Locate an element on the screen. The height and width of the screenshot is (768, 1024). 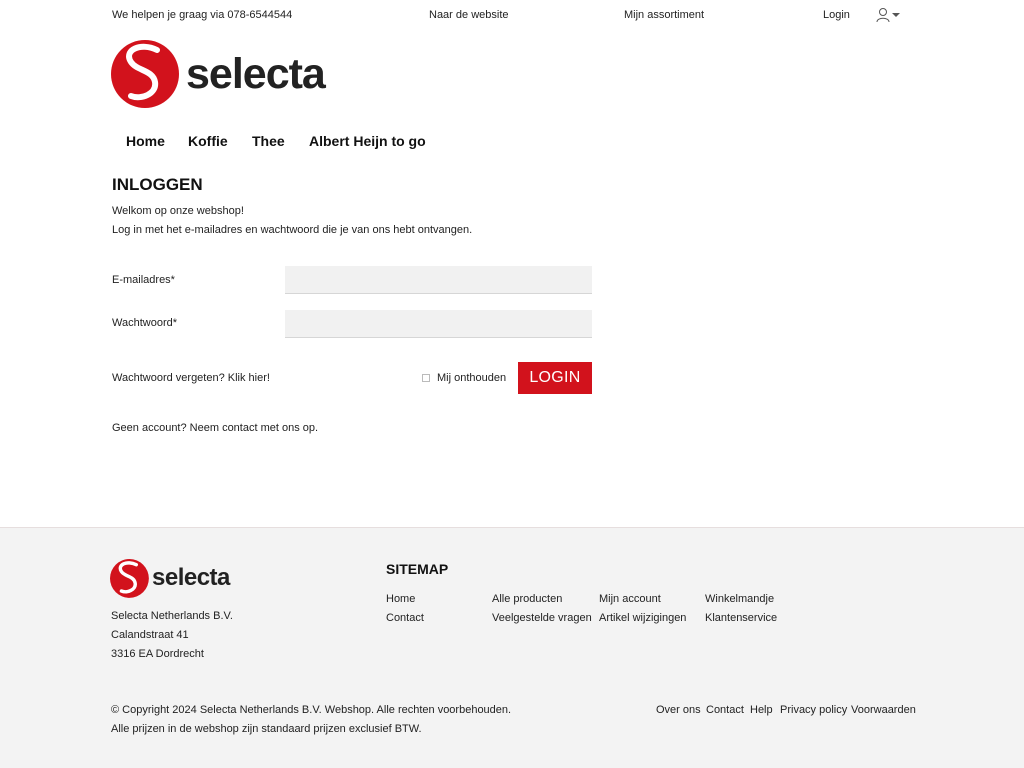
no-account-text: Geen account? Neem contact met ons op. is located at coordinates (215, 428).